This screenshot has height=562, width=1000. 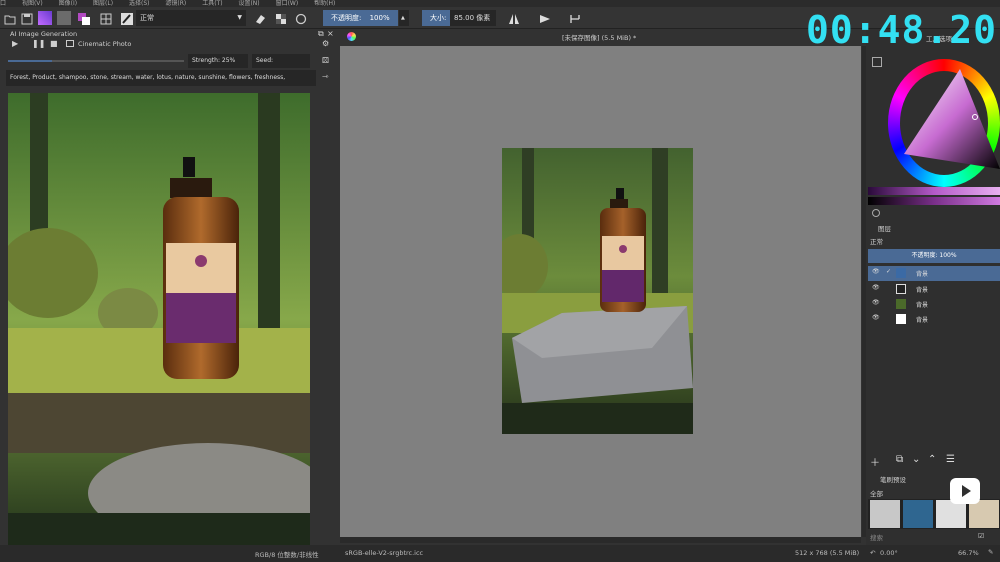 What do you see at coordinates (888, 271) in the screenshot?
I see `checkmark-icon: ✓` at bounding box center [888, 271].